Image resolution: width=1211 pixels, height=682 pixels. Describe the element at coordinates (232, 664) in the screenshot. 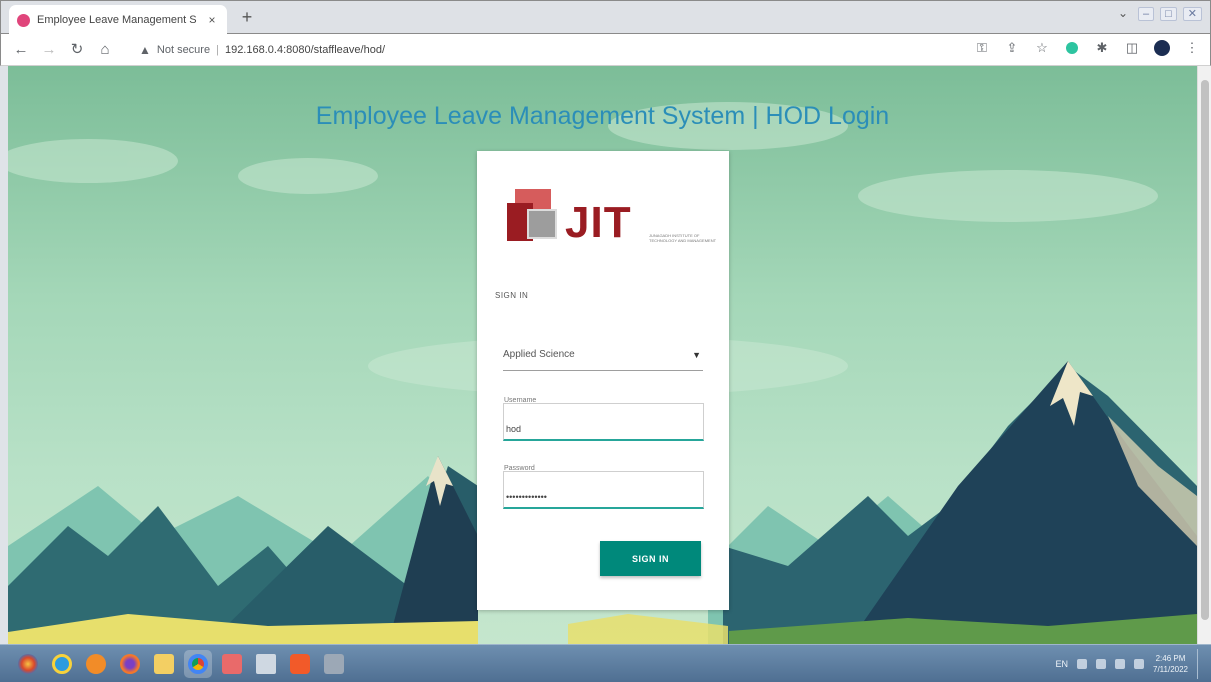

I see `paint-icon` at that location.